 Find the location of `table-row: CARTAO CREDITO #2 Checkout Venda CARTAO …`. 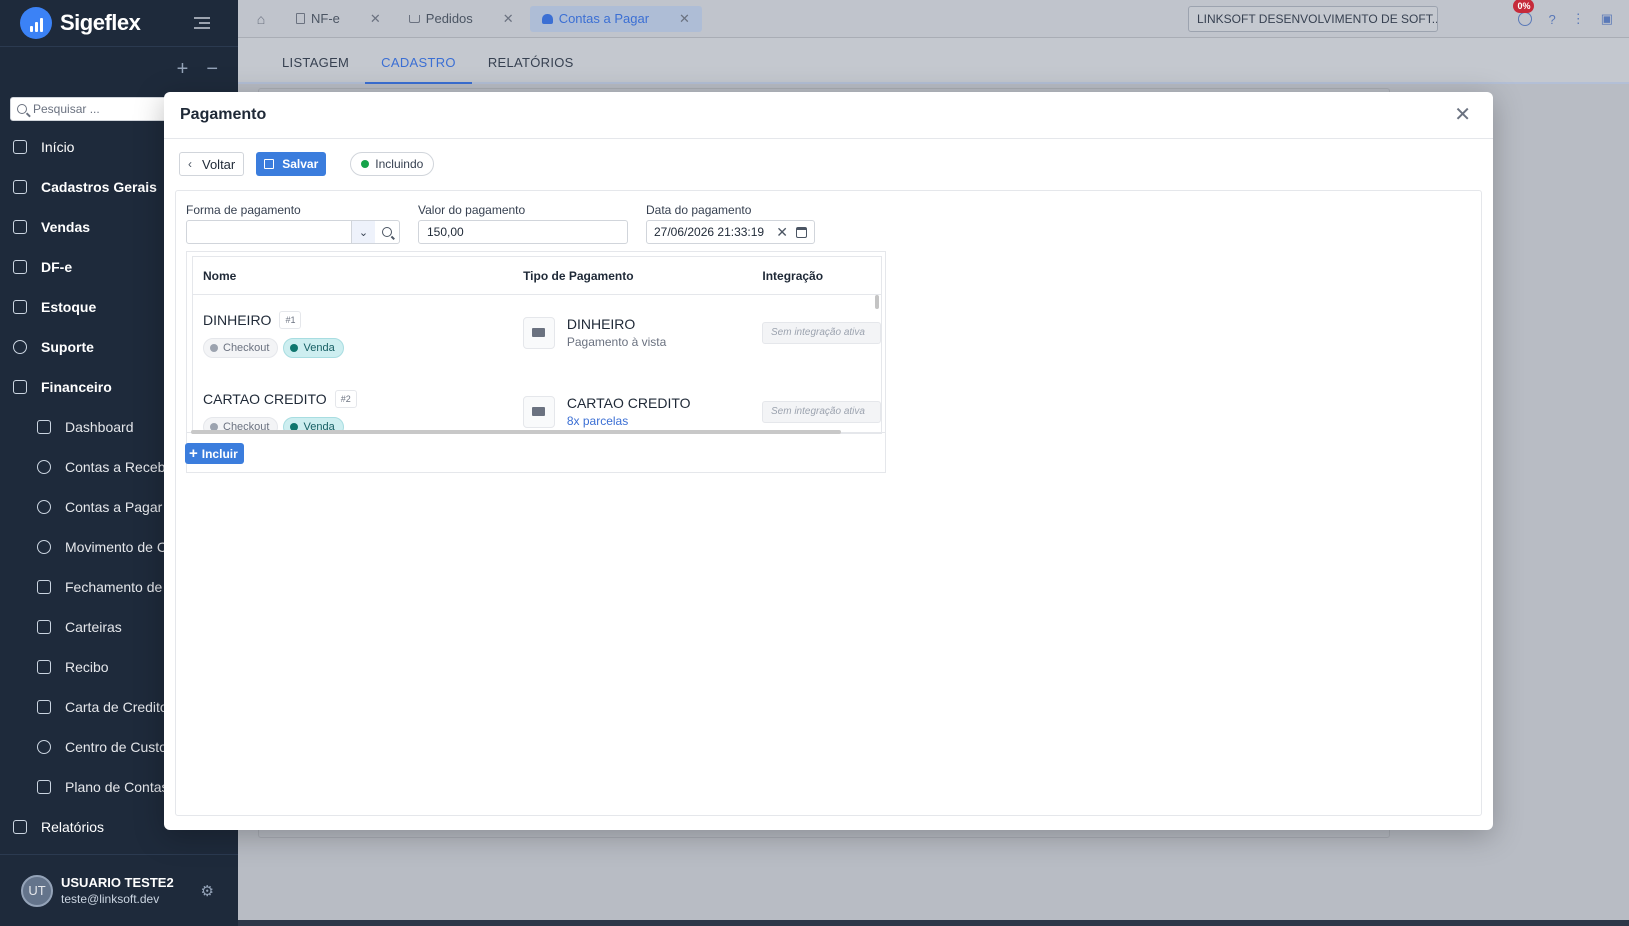

table-row: CARTAO CREDITO #2 Checkout Venda CARTAO … is located at coordinates (537, 403).